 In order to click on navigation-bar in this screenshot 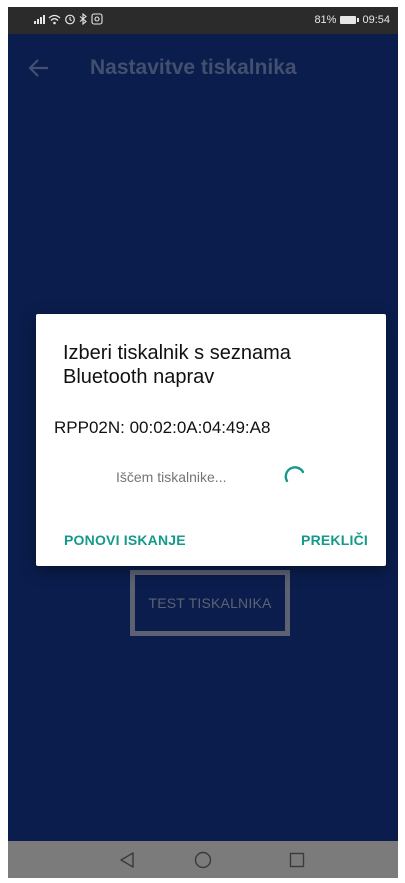, I will do `click(203, 859)`.